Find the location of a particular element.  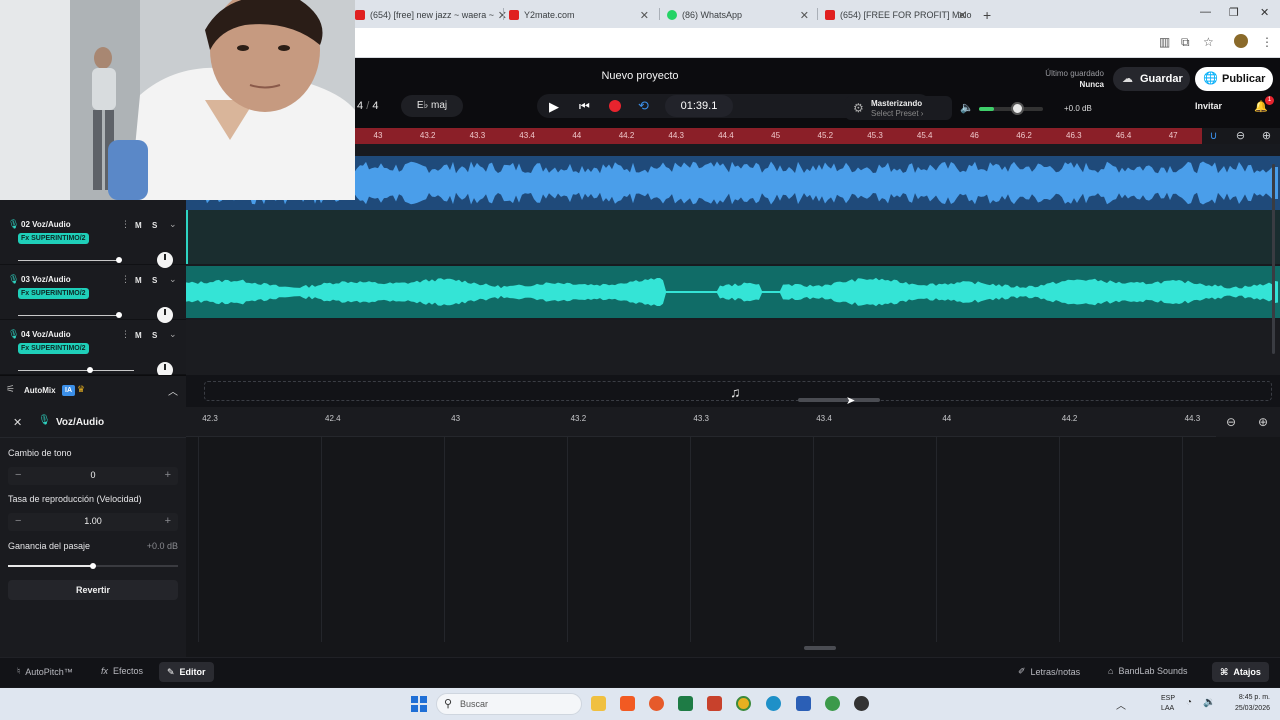

horizontal-scrollbar is located at coordinates (839, 400).